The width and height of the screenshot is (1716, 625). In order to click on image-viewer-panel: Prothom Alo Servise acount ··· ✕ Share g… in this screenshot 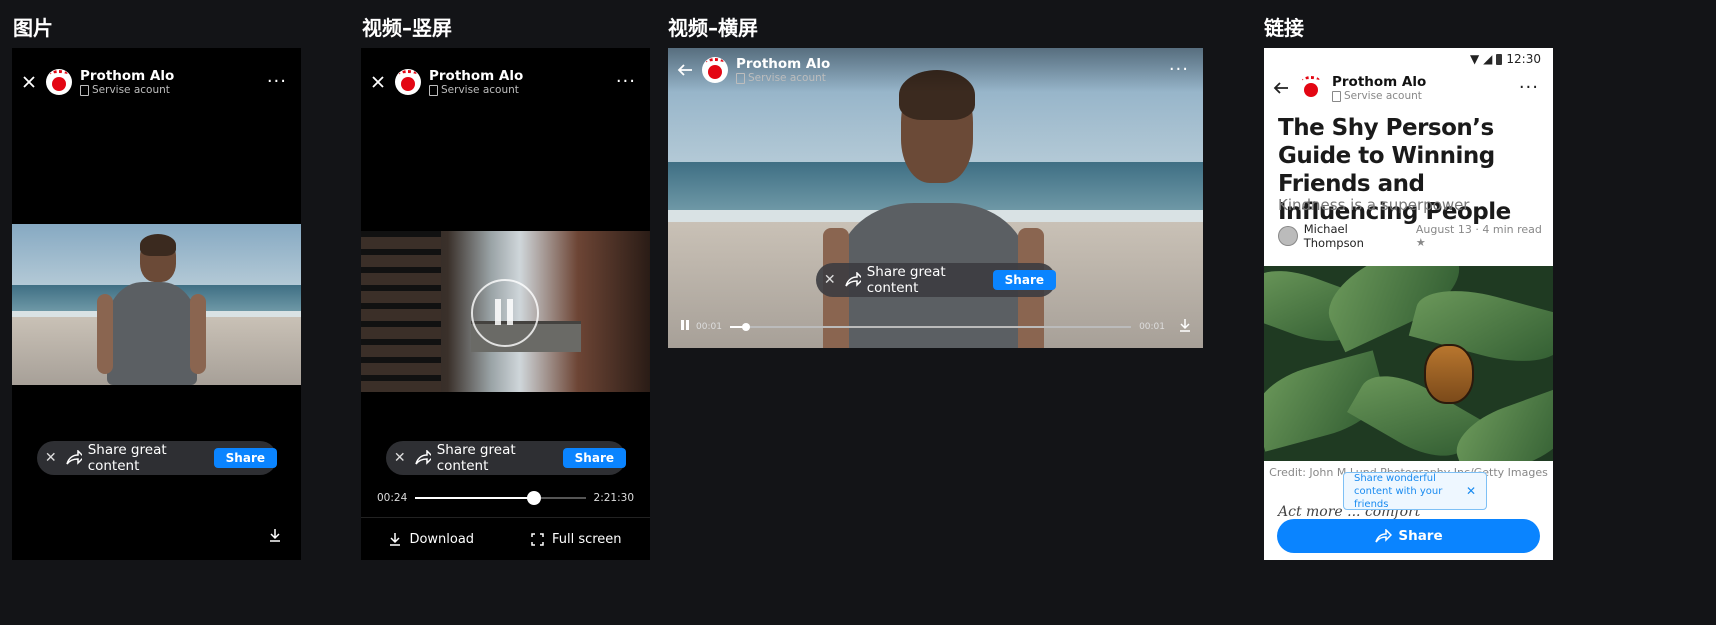, I will do `click(156, 304)`.